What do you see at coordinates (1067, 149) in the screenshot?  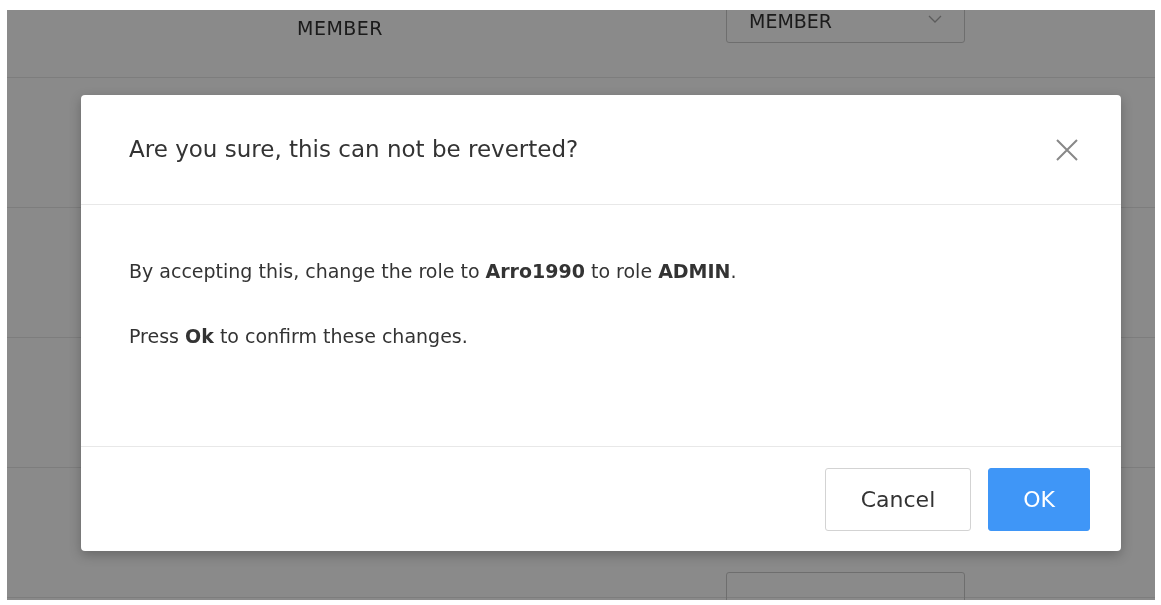 I see `close-button` at bounding box center [1067, 149].